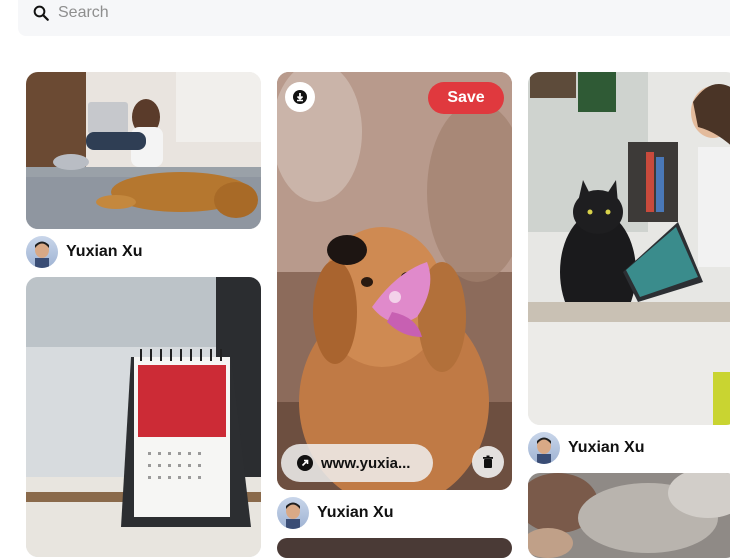 The image size is (730, 558). I want to click on search-input, so click(358, 13).